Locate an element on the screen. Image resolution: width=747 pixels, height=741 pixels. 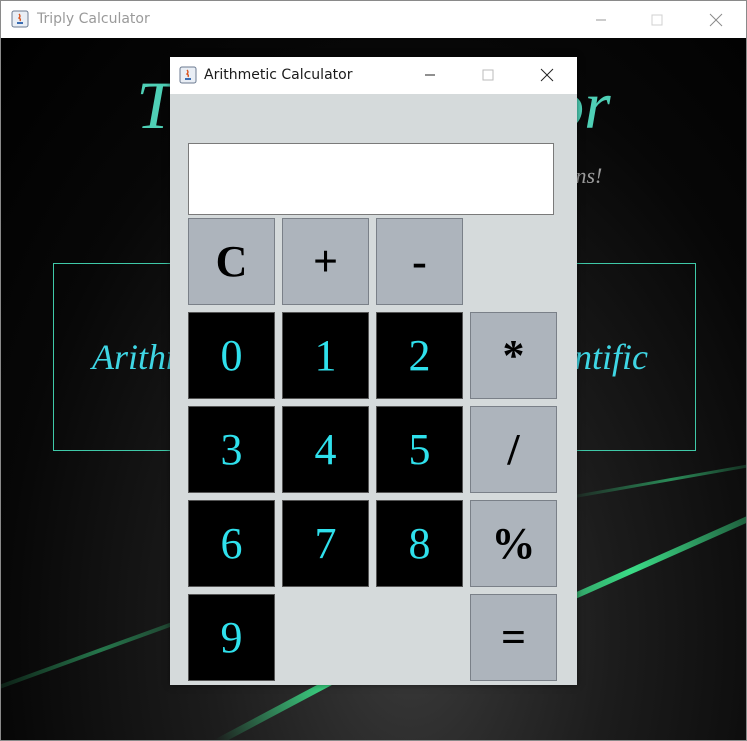
digit-6-button: 6 is located at coordinates (231, 543).